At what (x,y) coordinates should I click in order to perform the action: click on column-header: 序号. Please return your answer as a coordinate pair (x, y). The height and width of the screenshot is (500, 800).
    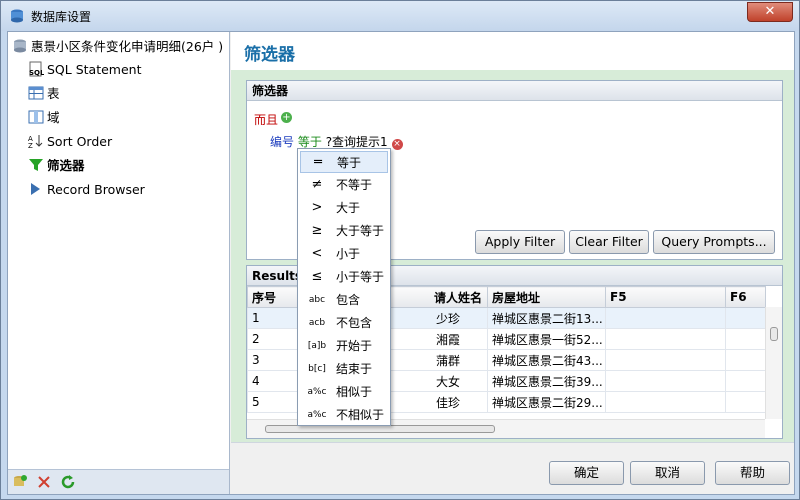
    Looking at the image, I should click on (274, 297).